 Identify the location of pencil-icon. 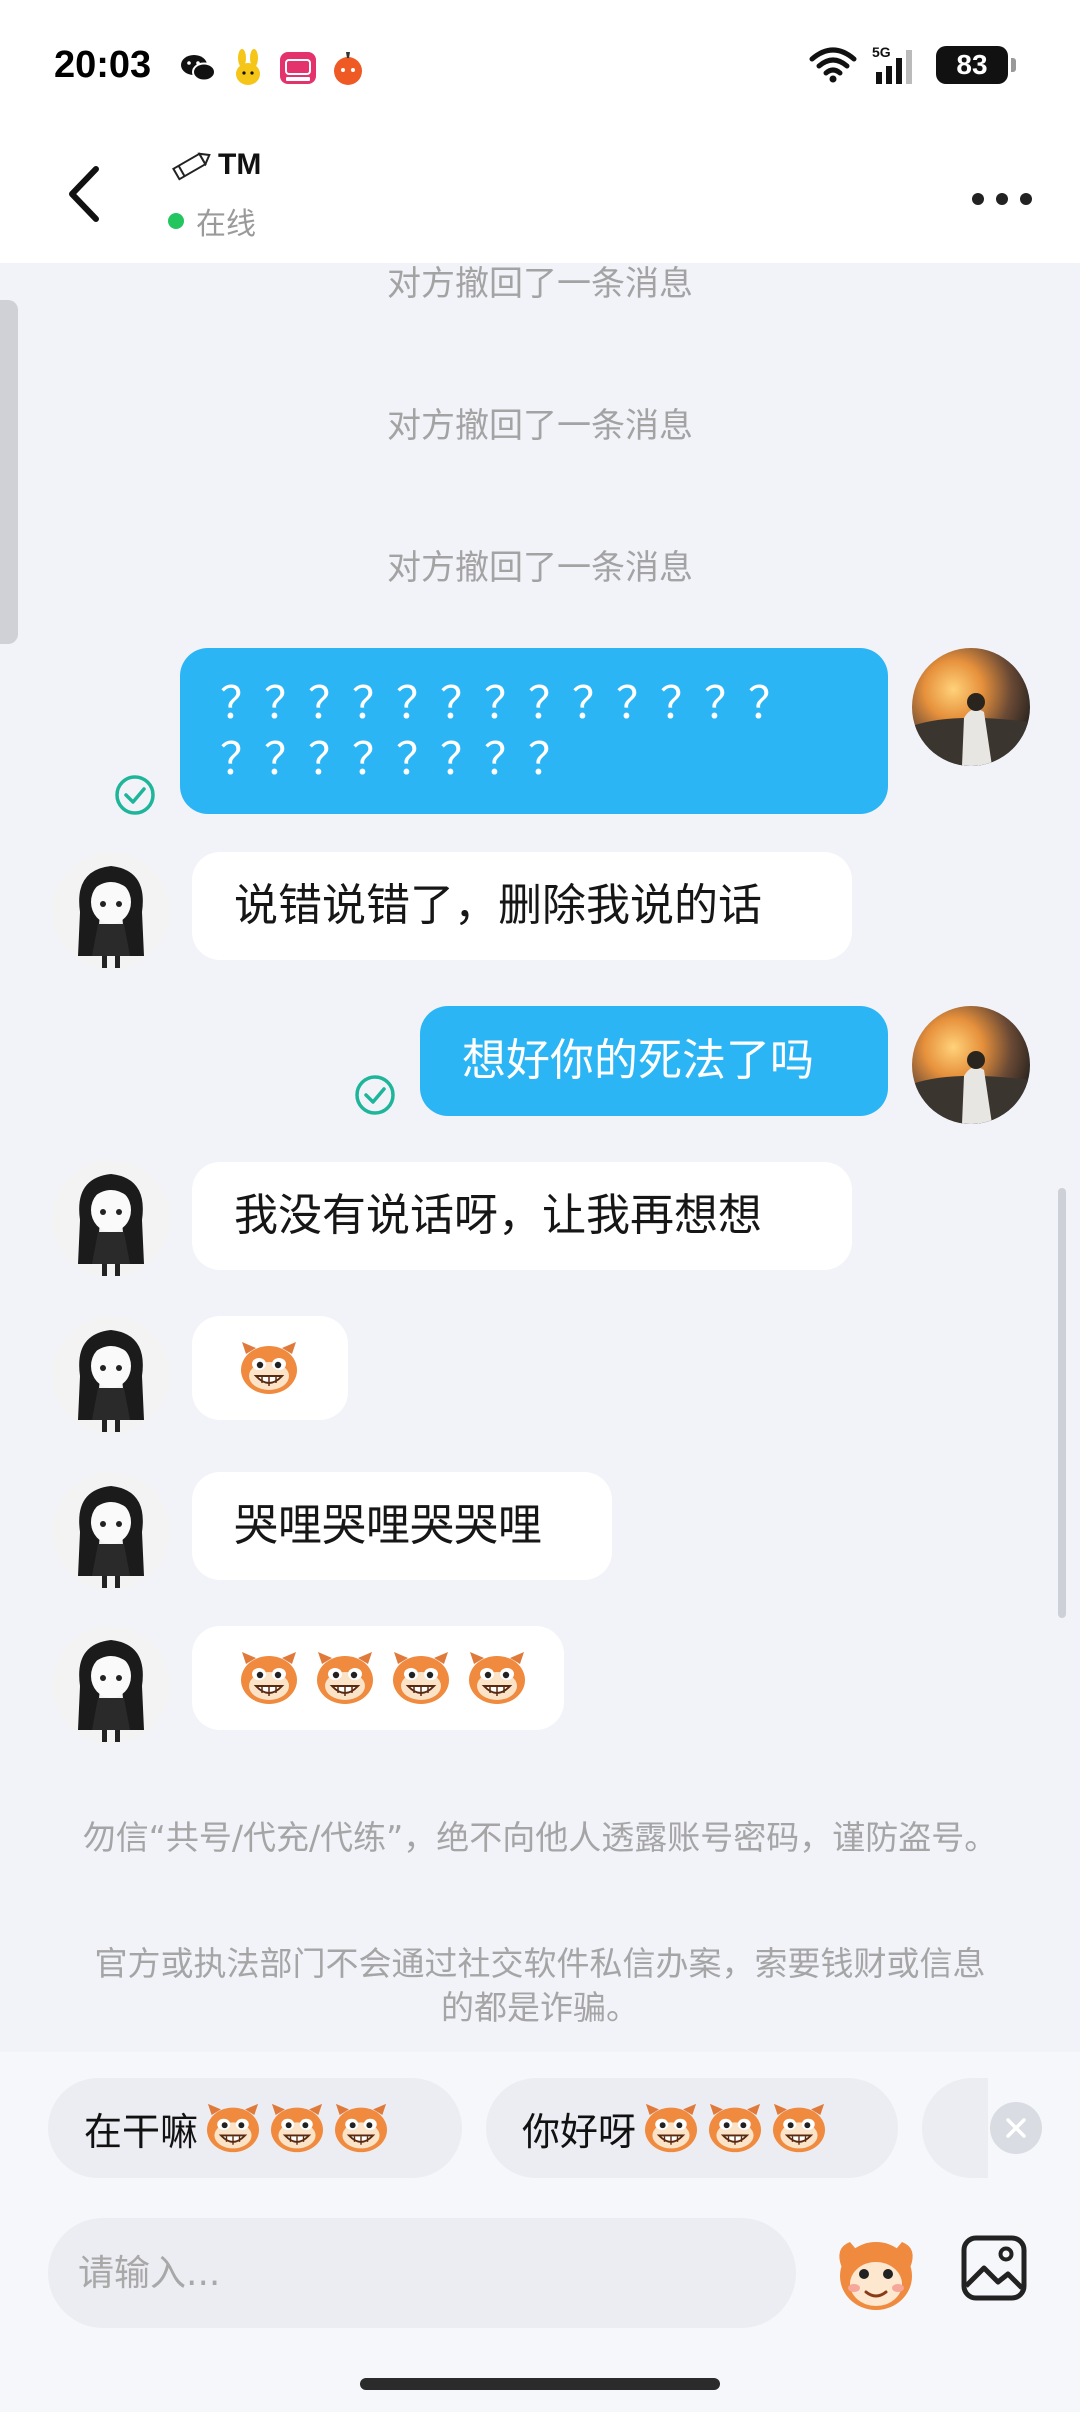
(191, 166).